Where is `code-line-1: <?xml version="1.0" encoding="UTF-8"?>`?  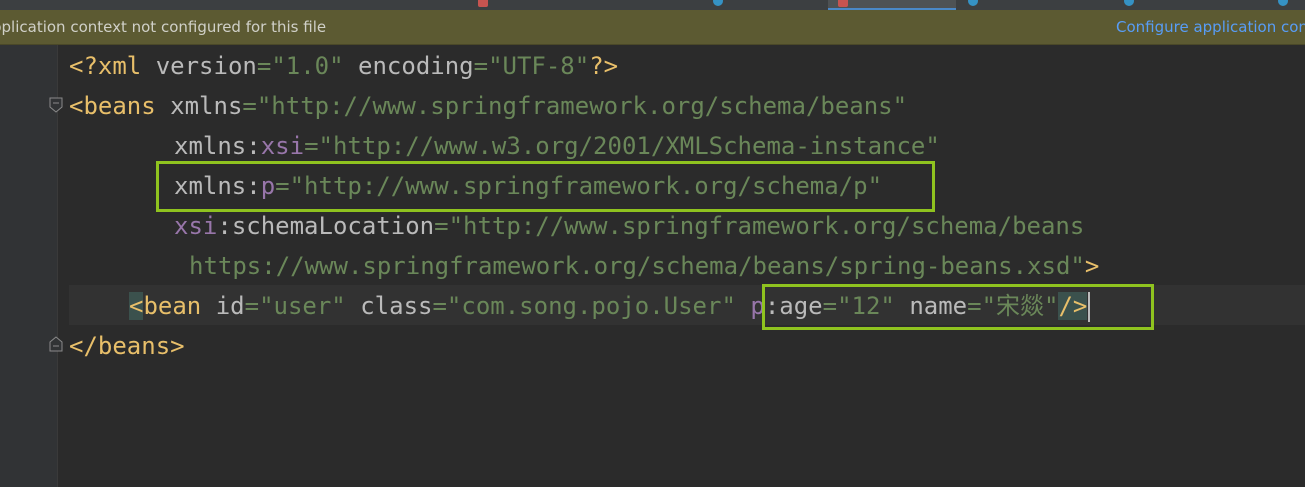 code-line-1: <?xml version="1.0" encoding="UTF-8"?> is located at coordinates (343, 66).